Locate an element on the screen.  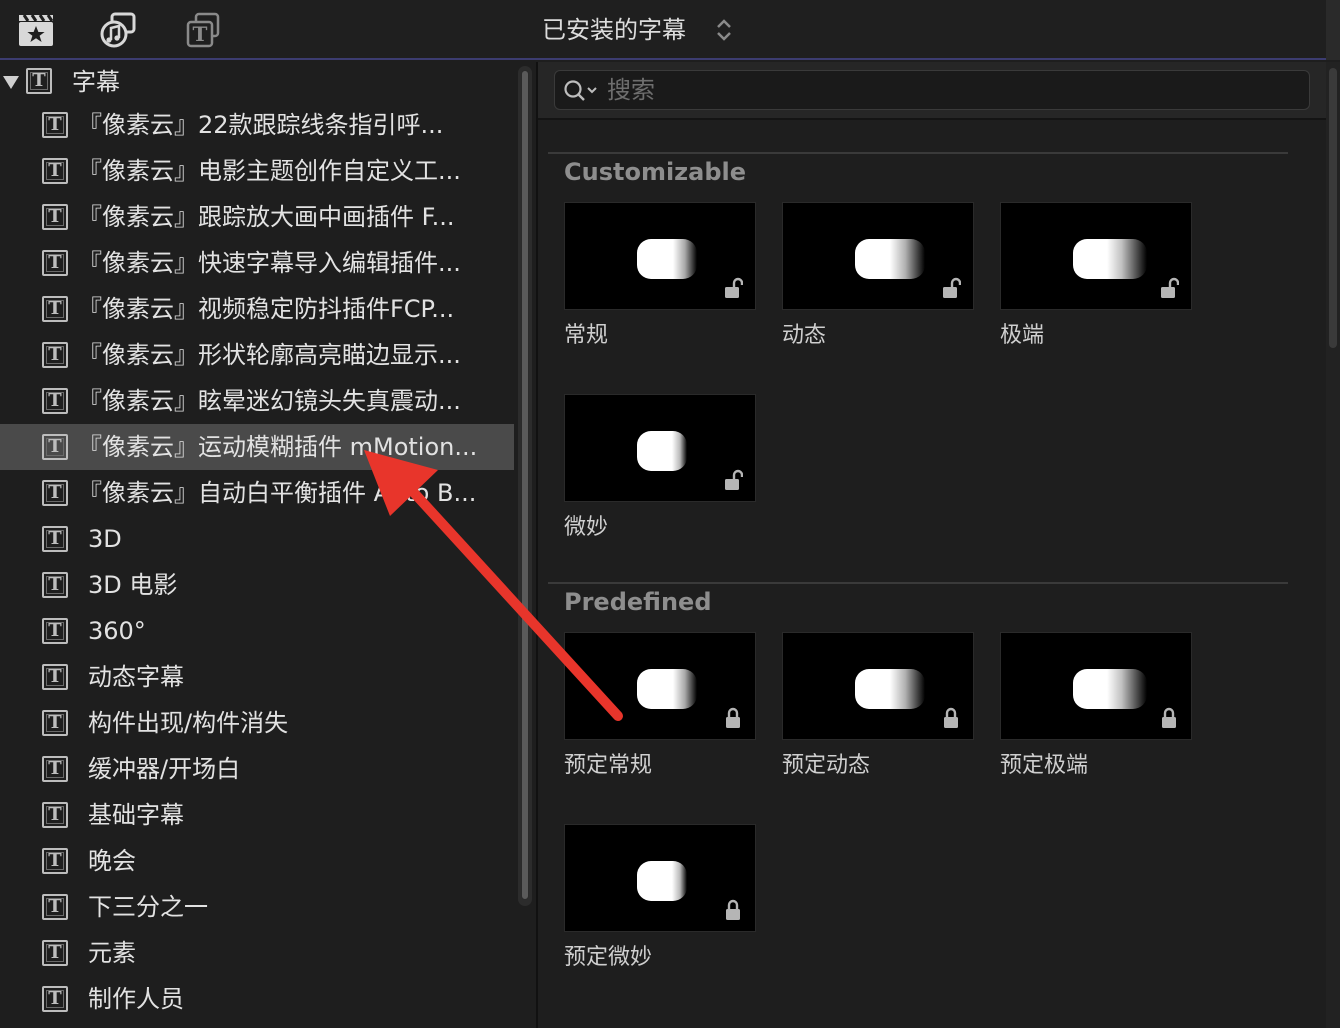
search-icon is located at coordinates (583, 91).